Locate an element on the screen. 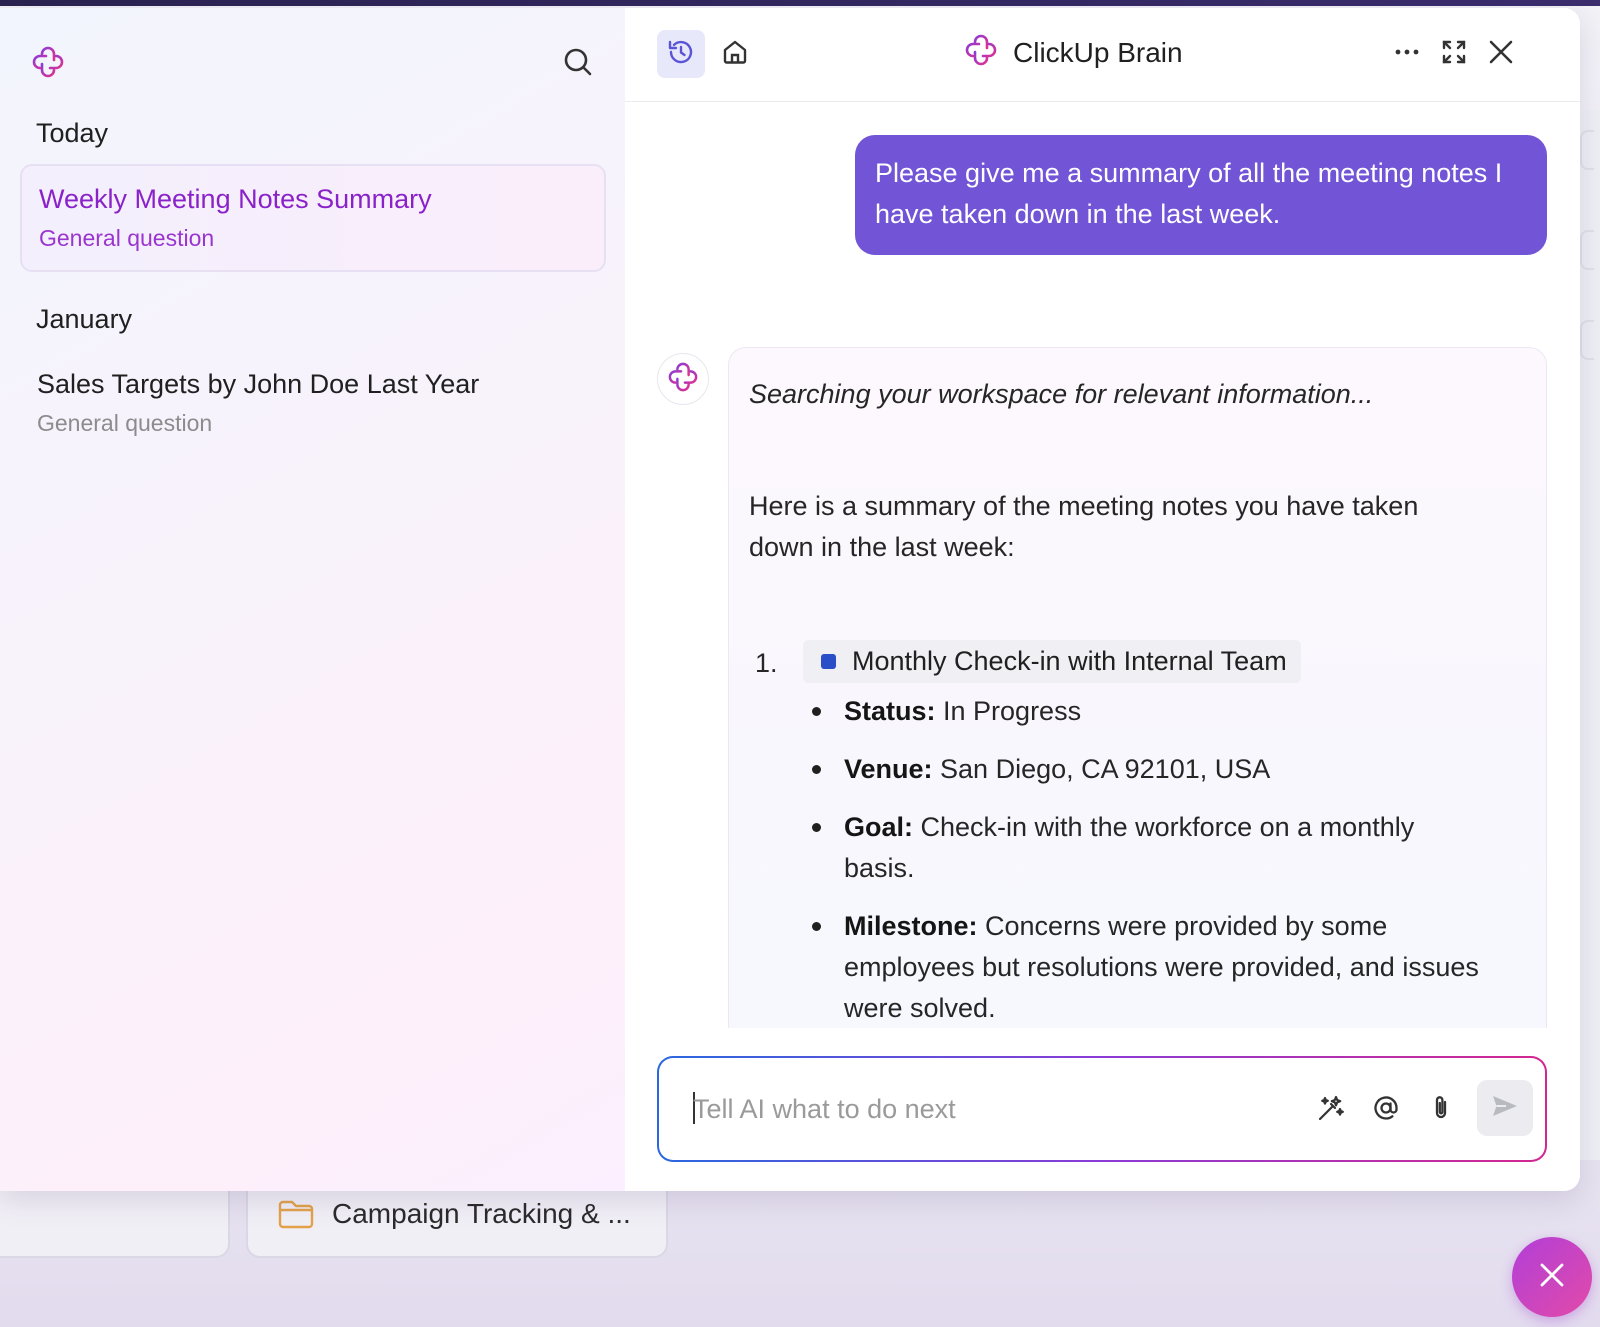 This screenshot has height=1327, width=1600. history-button is located at coordinates (681, 54).